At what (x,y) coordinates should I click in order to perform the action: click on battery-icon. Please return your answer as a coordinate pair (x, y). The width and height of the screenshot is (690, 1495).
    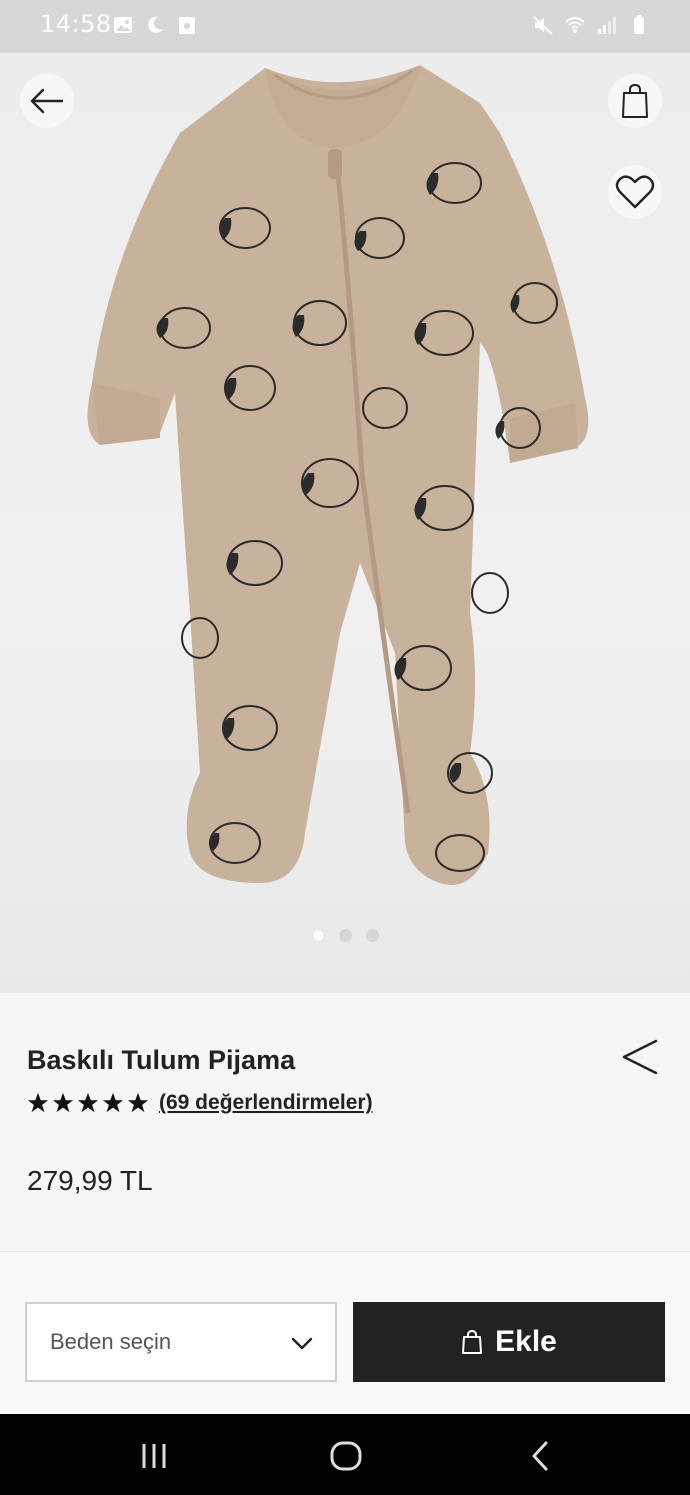
    Looking at the image, I should click on (639, 24).